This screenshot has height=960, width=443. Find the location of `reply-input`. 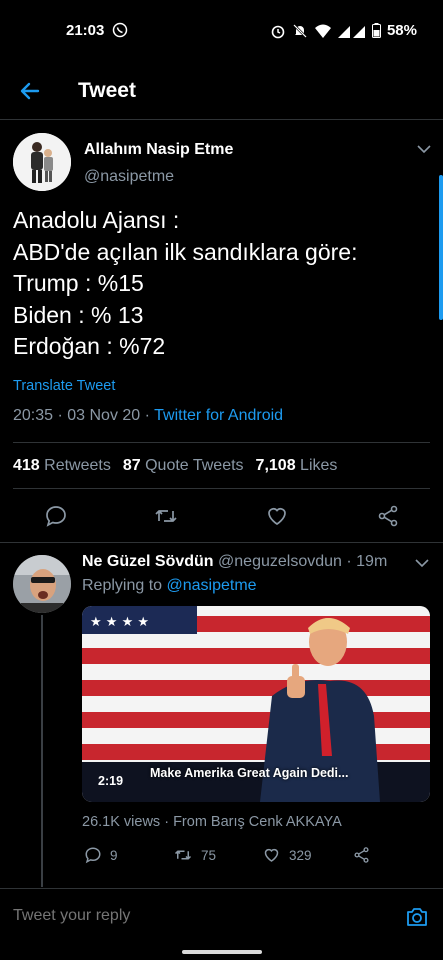

reply-input is located at coordinates (193, 916).